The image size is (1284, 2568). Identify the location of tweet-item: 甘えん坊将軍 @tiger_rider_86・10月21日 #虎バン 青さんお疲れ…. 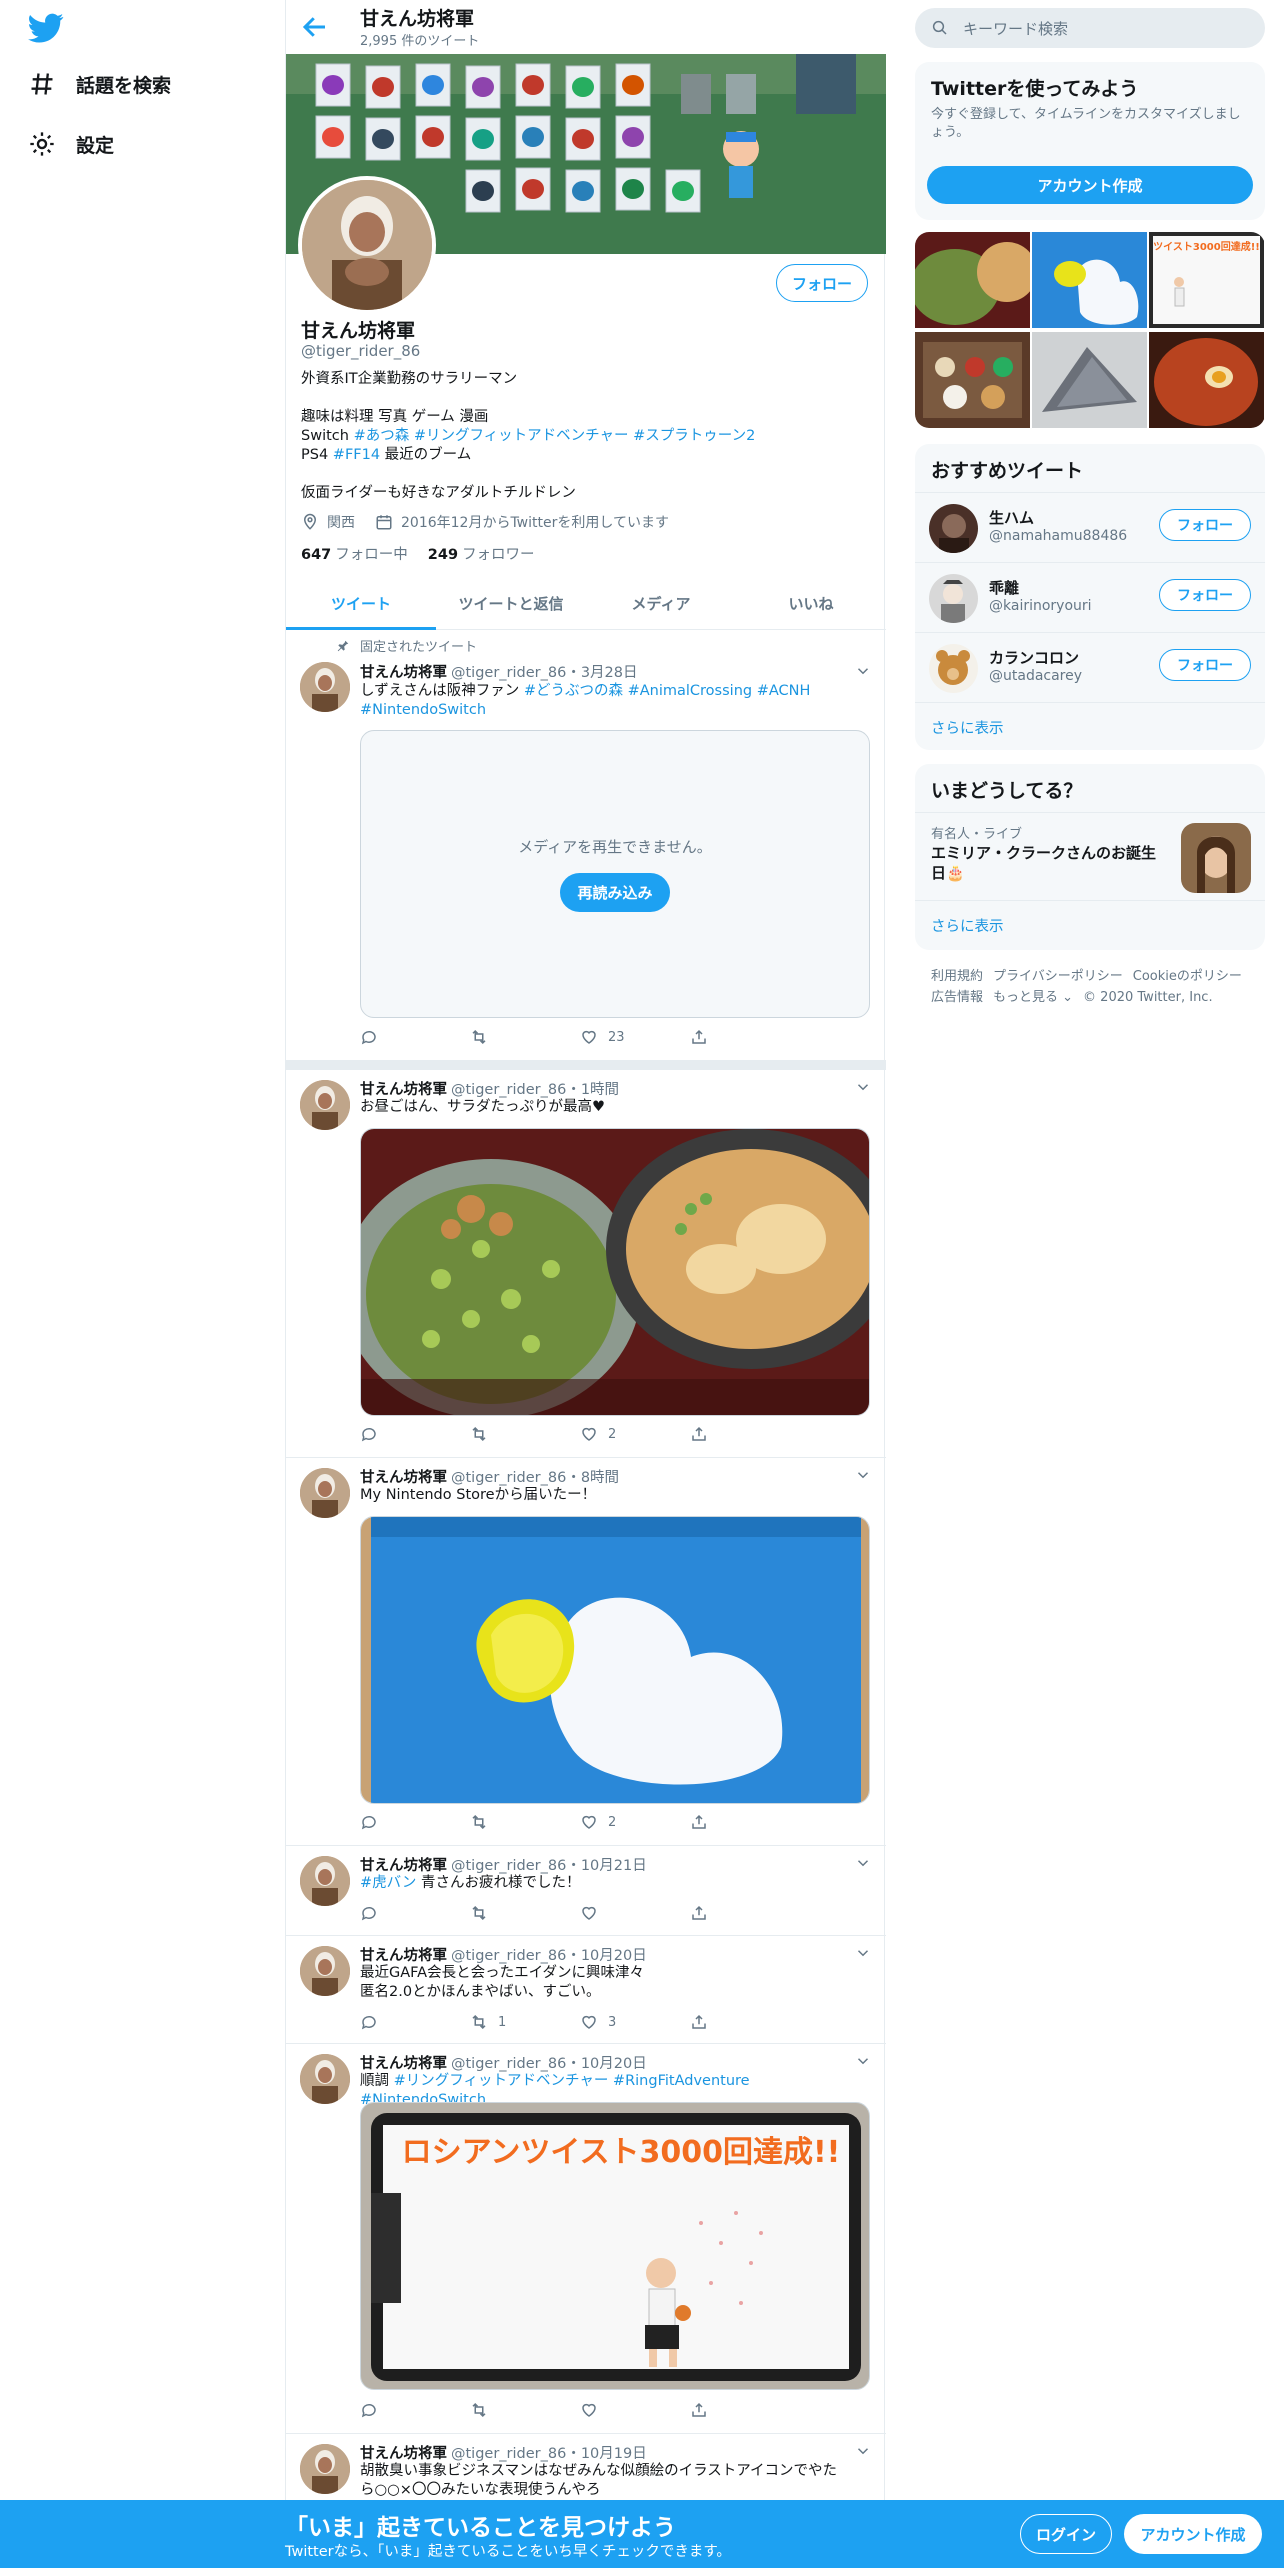
(586, 1891).